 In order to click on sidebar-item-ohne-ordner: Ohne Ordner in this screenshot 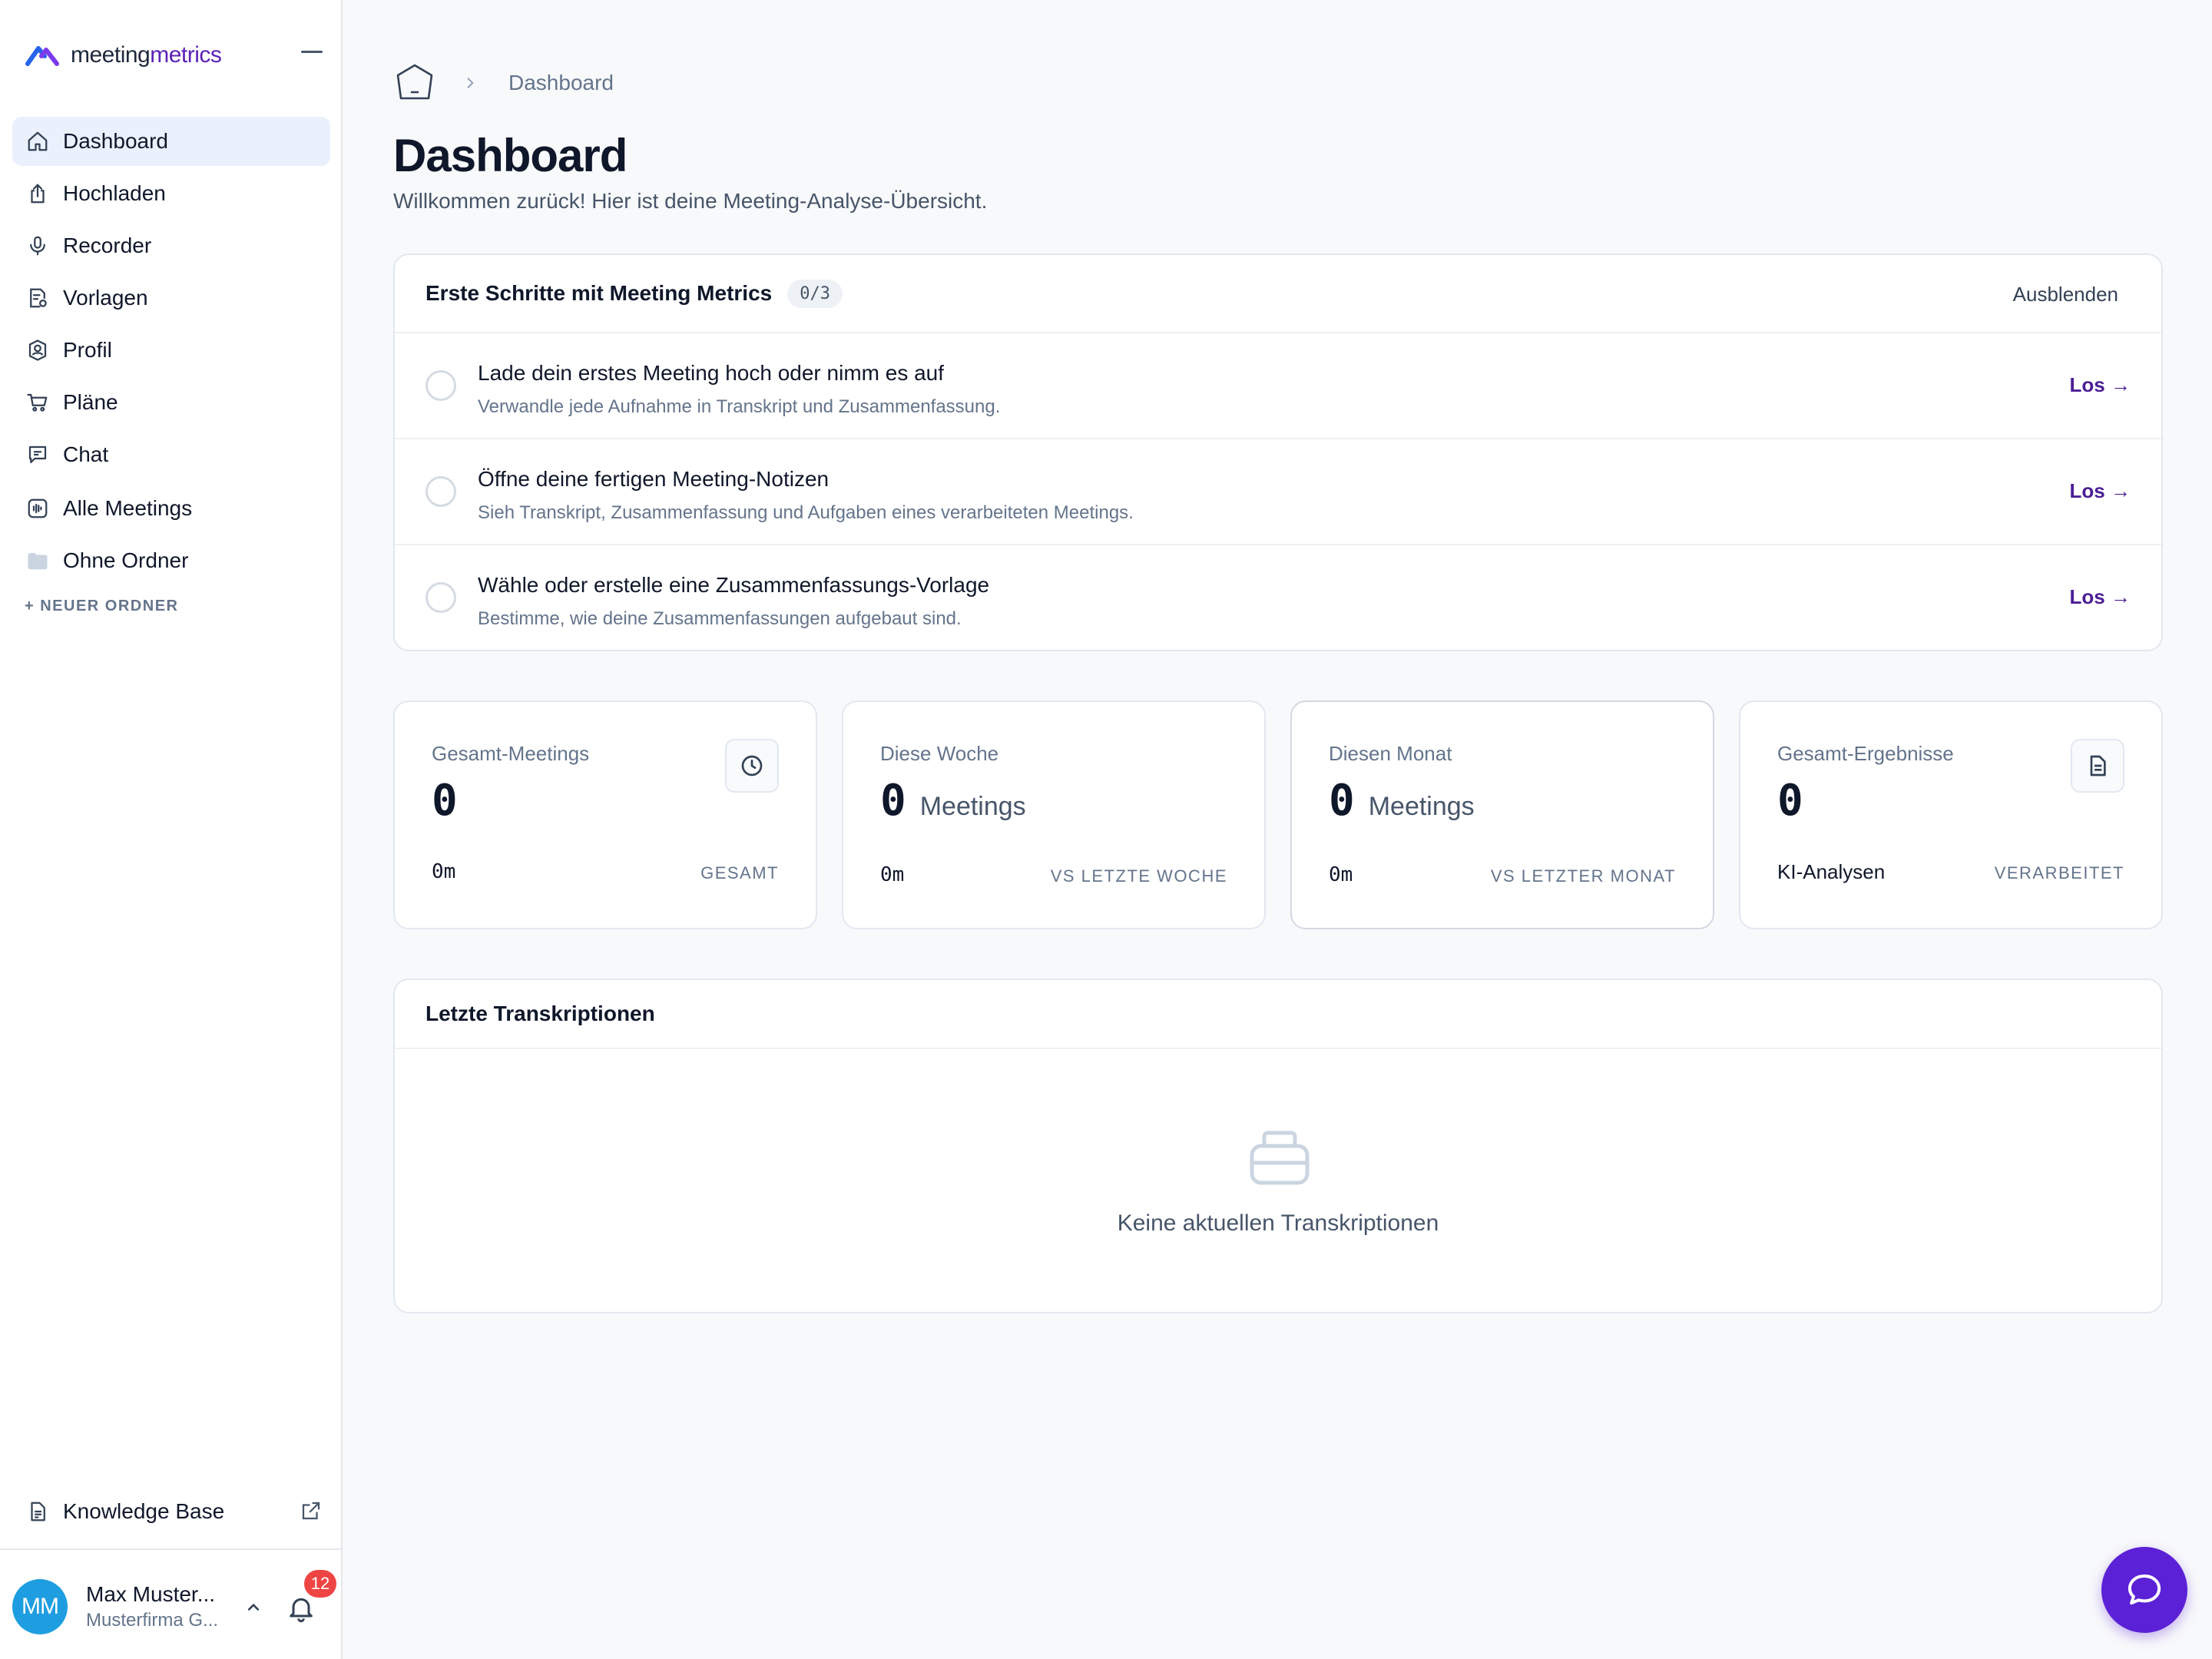, I will do `click(171, 560)`.